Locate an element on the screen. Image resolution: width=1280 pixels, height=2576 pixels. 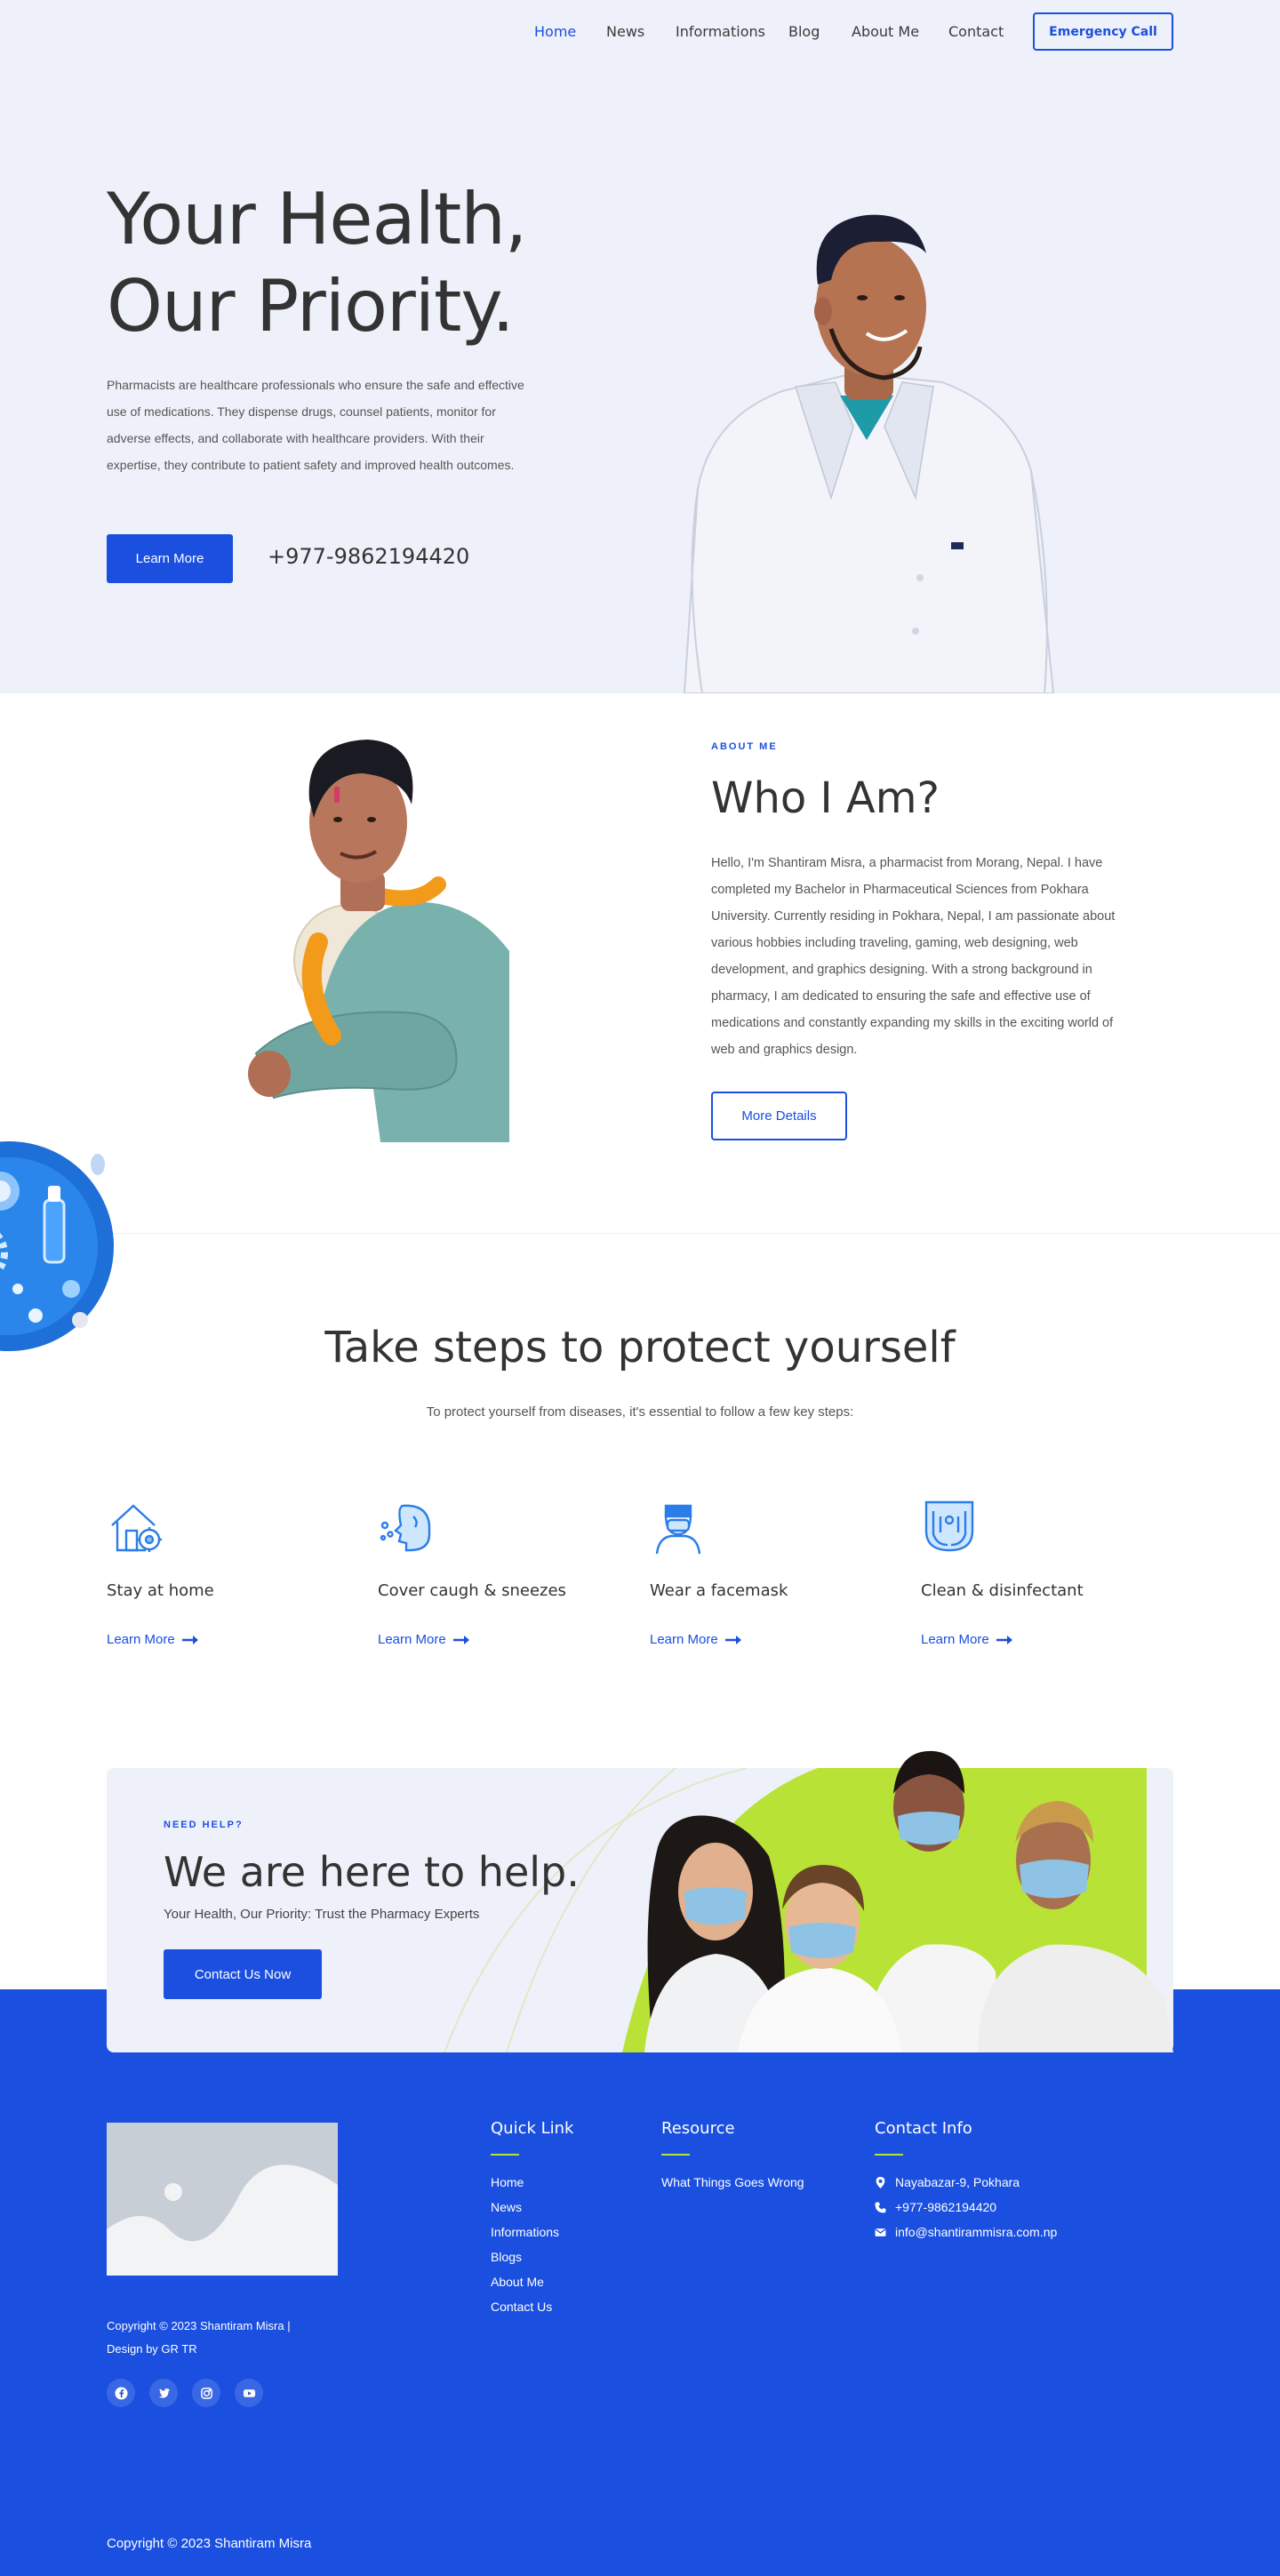
facemask-icon is located at coordinates (678, 1529).